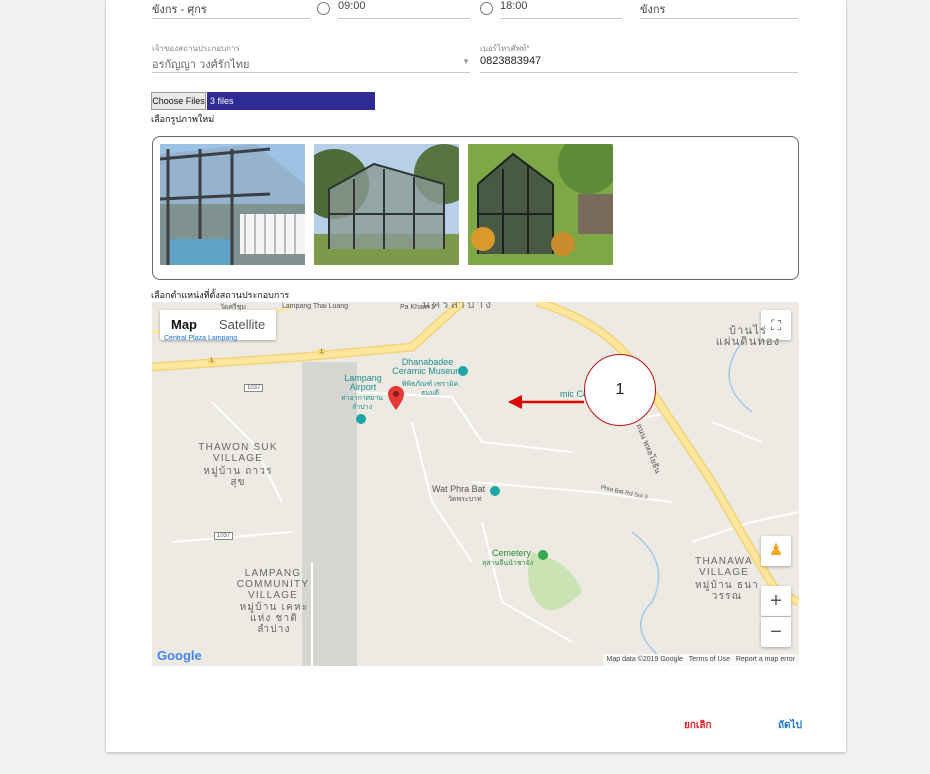  What do you see at coordinates (709, 659) in the screenshot?
I see `terms-link: Terms of Use` at bounding box center [709, 659].